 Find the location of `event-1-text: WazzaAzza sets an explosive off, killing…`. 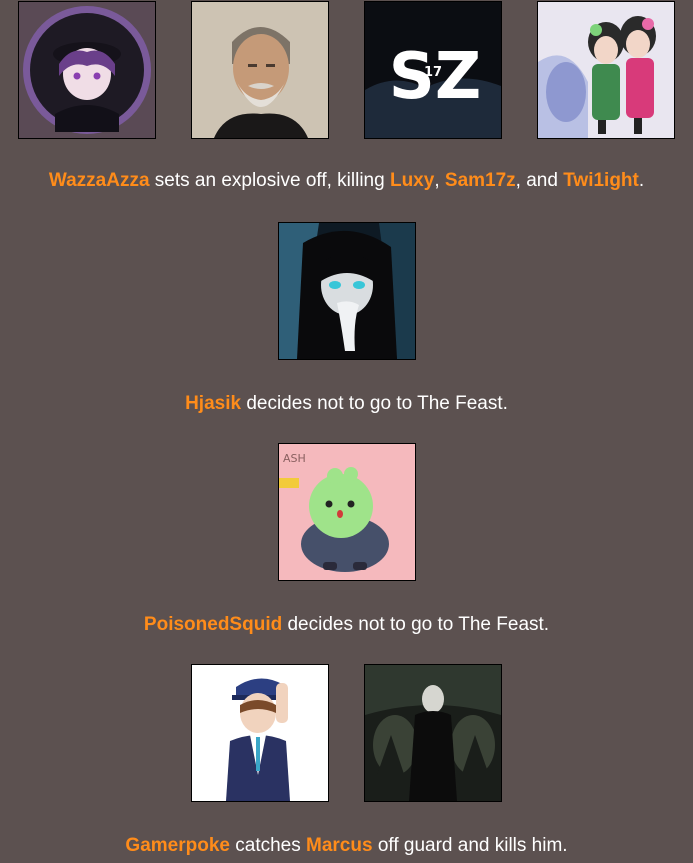

event-1-text: WazzaAzza sets an explosive off, killing… is located at coordinates (346, 181).